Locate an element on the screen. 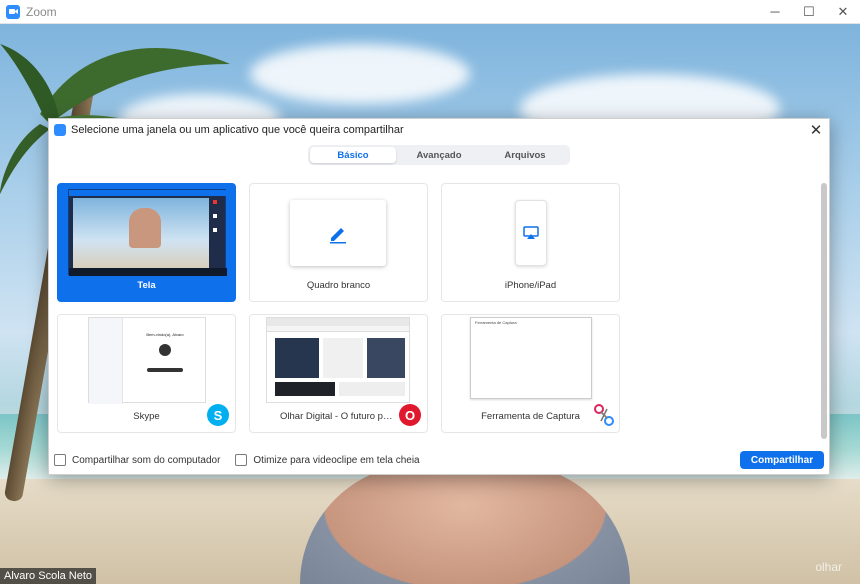 The width and height of the screenshot is (860, 584). tiles-scrollbar is located at coordinates (824, 311).